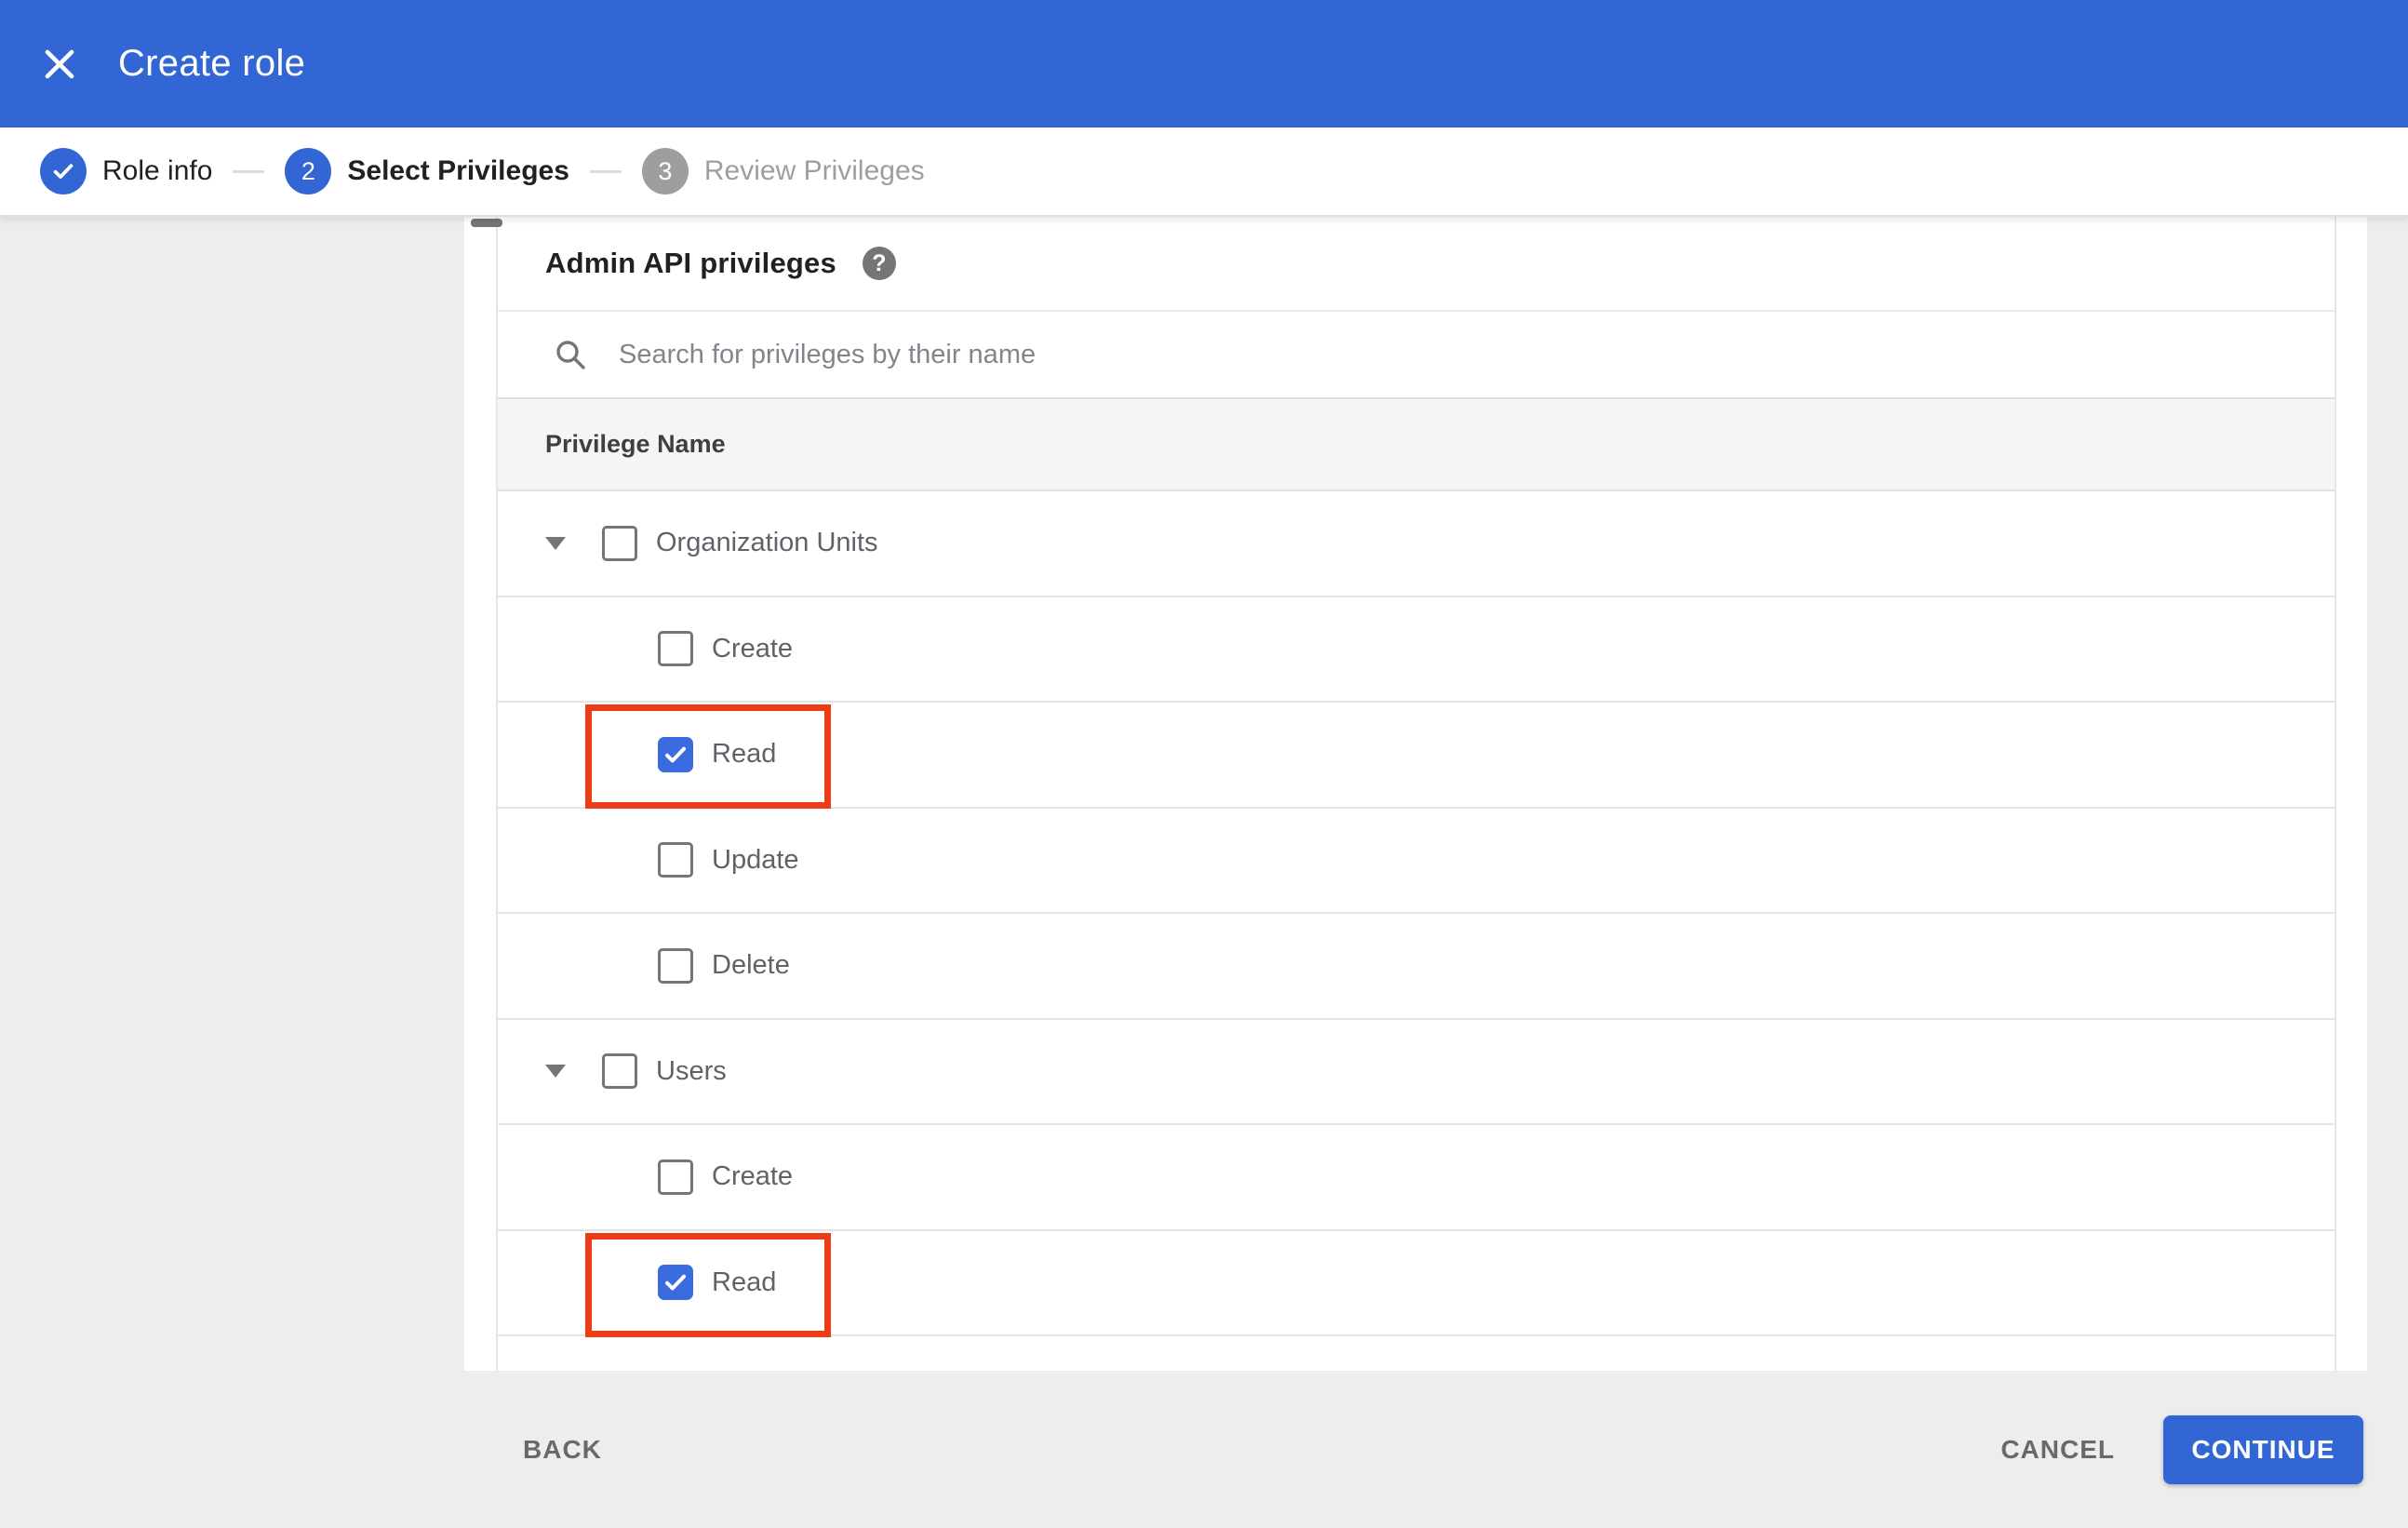 This screenshot has height=1528, width=2408. I want to click on step-select-privileges: 2 Select Privileges, so click(427, 171).